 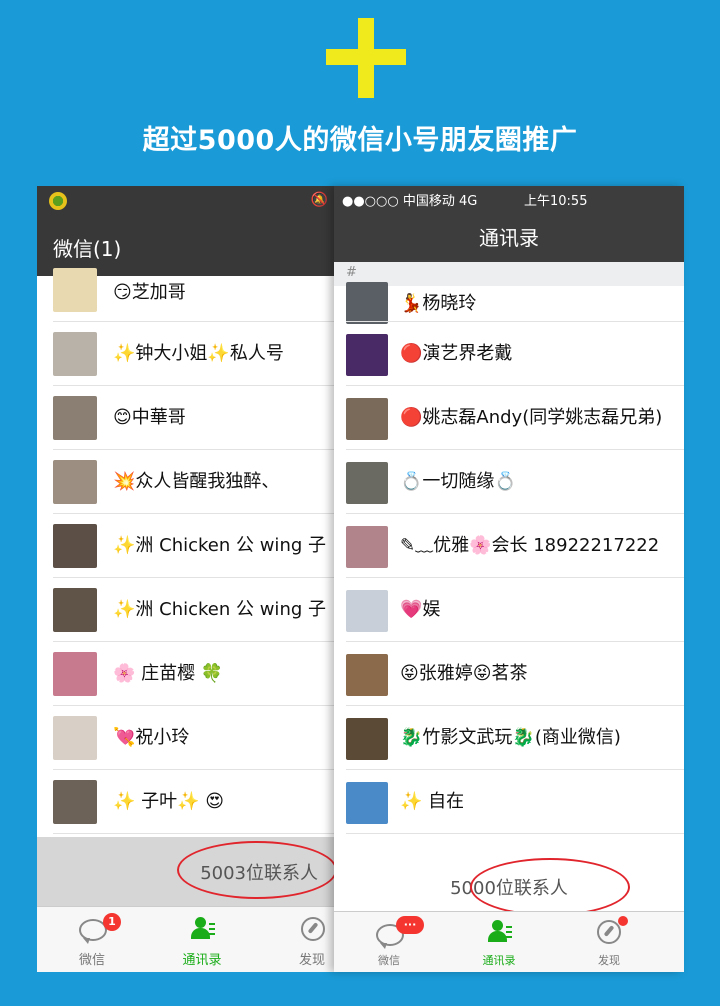 What do you see at coordinates (531, 417) in the screenshot?
I see `contact-name: 🔴姚志磊Andy(同学姚志磊兄弟)` at bounding box center [531, 417].